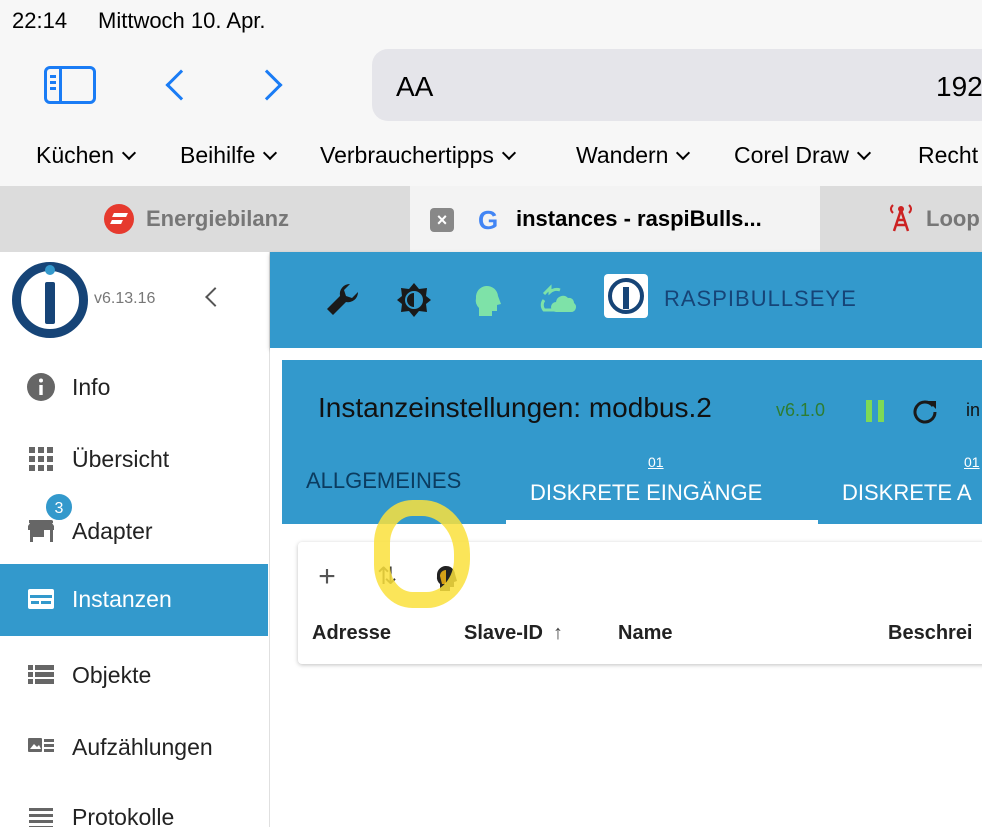 This screenshot has width=982, height=827. I want to click on column-header-beschreibung: Beschrei, so click(930, 633).